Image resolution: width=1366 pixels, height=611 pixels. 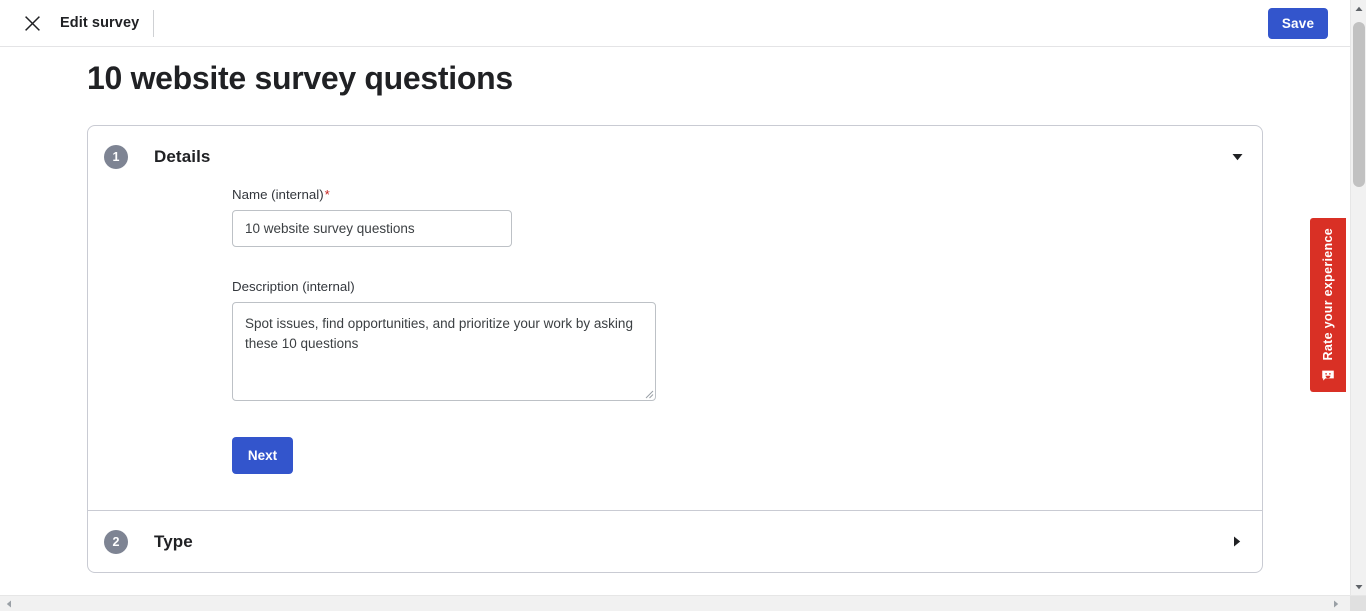 I want to click on chevron-right-icon, so click(x=1237, y=542).